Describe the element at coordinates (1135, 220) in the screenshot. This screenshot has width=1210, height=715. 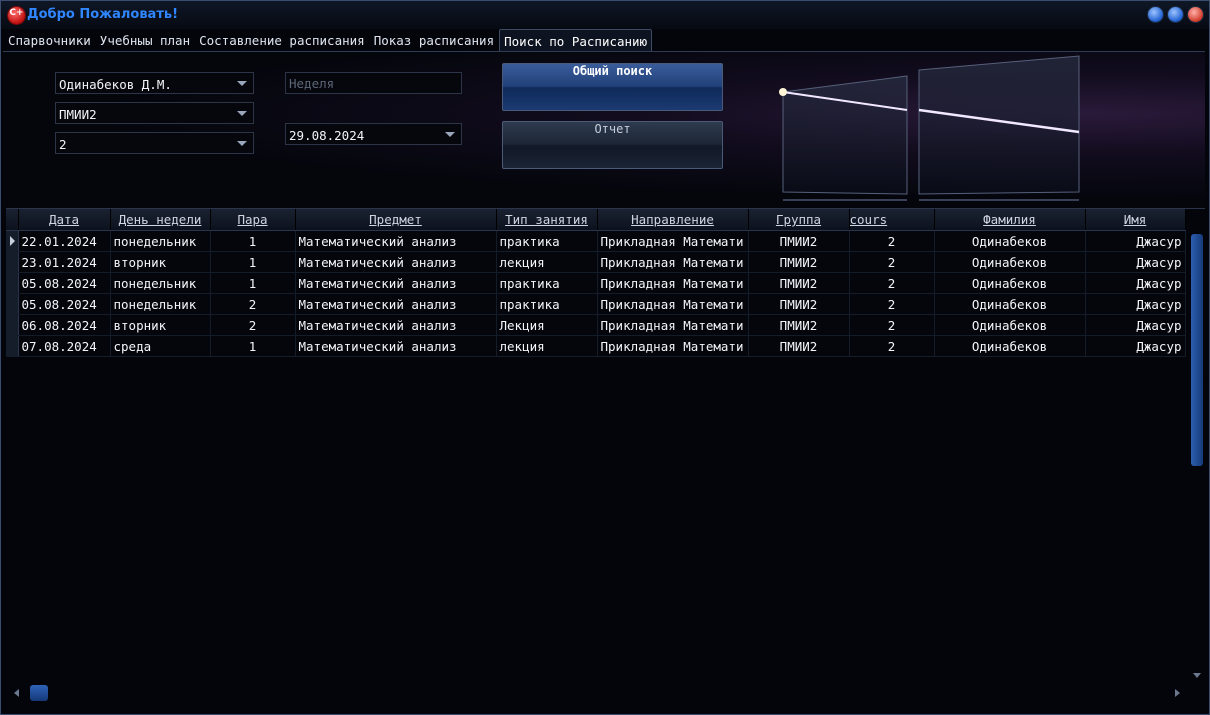
I see `column-header: Имя` at that location.